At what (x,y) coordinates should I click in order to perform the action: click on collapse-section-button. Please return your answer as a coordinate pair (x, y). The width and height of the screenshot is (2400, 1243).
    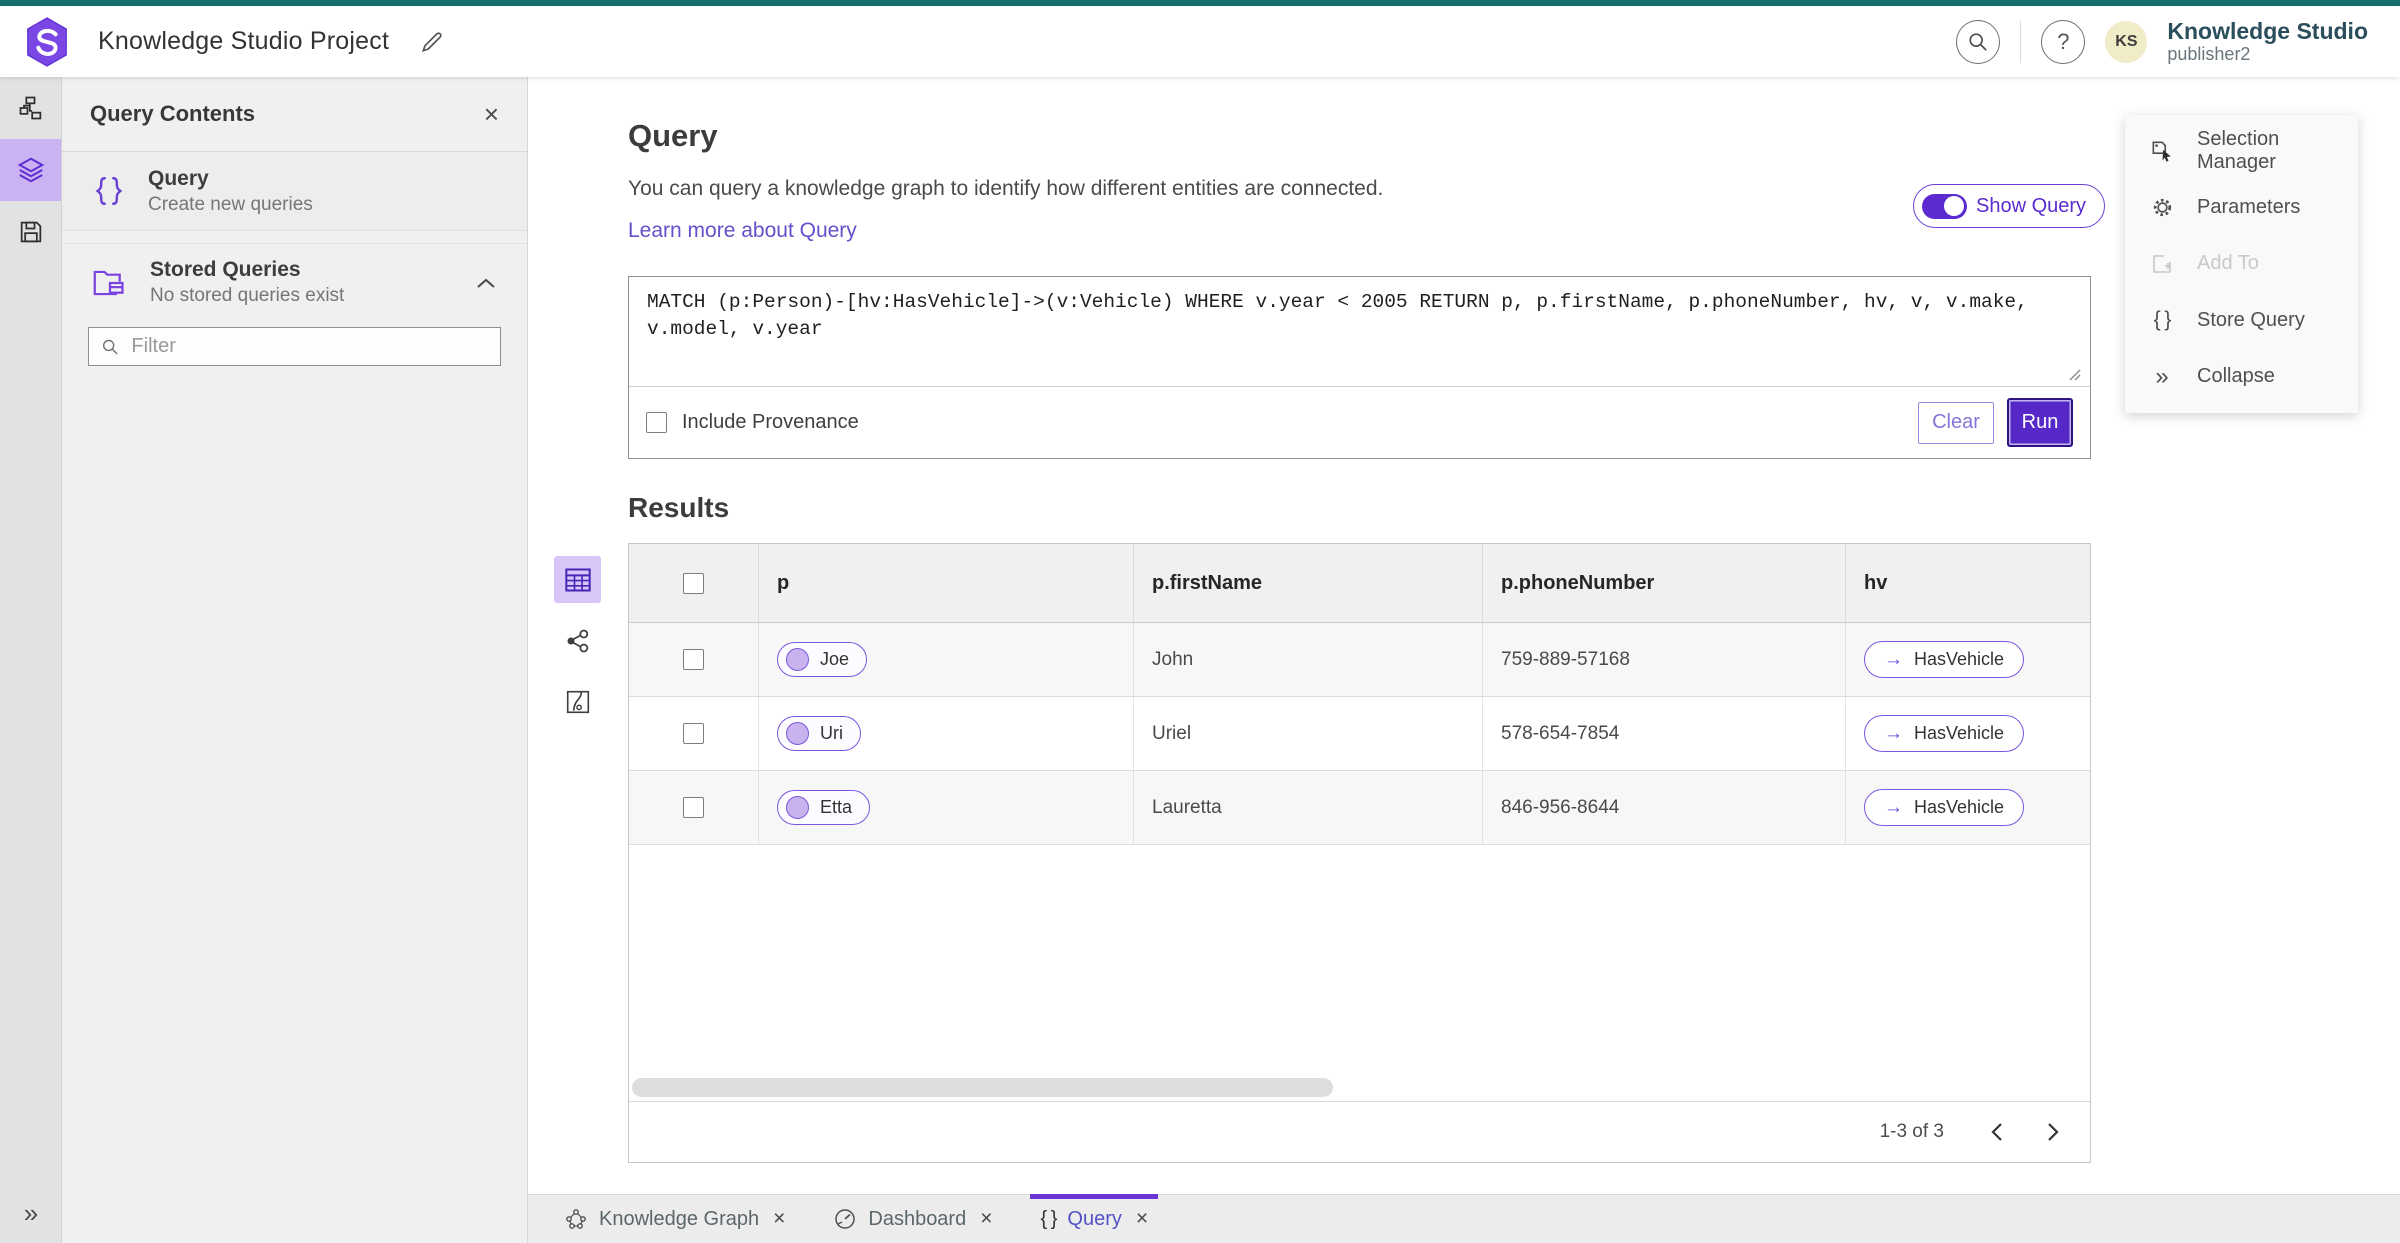
    Looking at the image, I should click on (486, 283).